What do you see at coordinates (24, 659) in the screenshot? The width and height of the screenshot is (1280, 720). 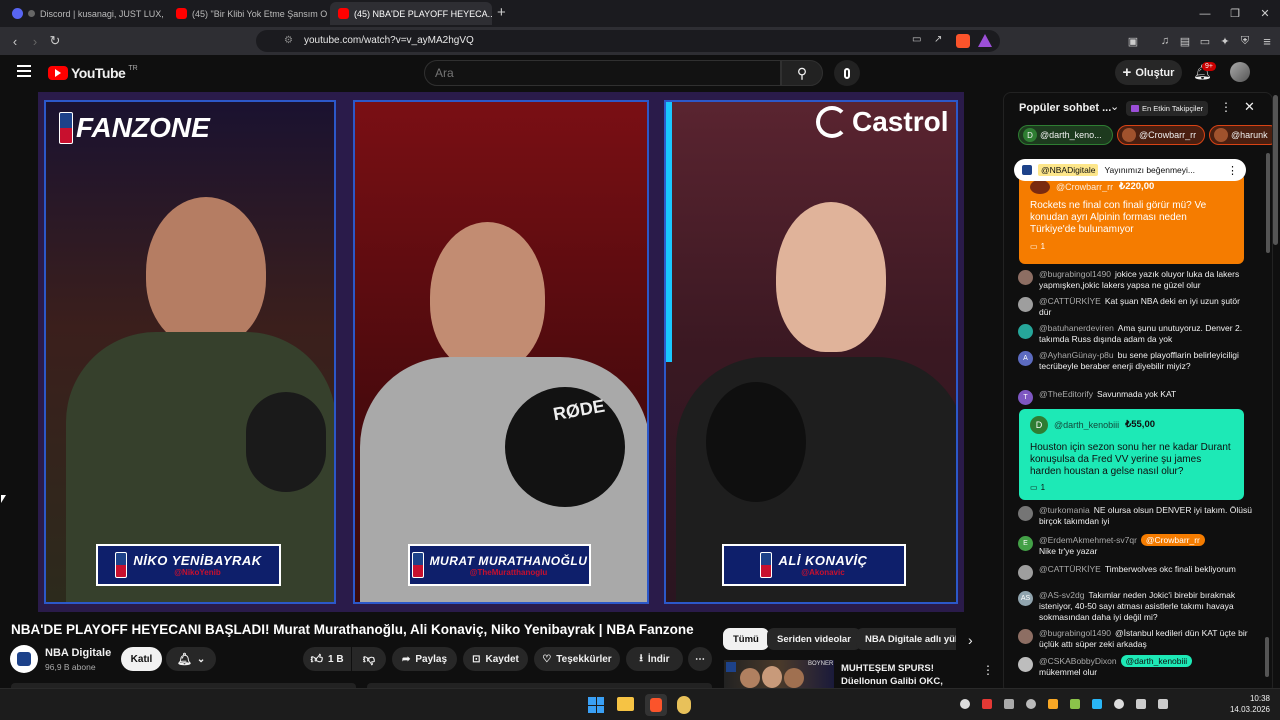 I see `channel-avatar` at bounding box center [24, 659].